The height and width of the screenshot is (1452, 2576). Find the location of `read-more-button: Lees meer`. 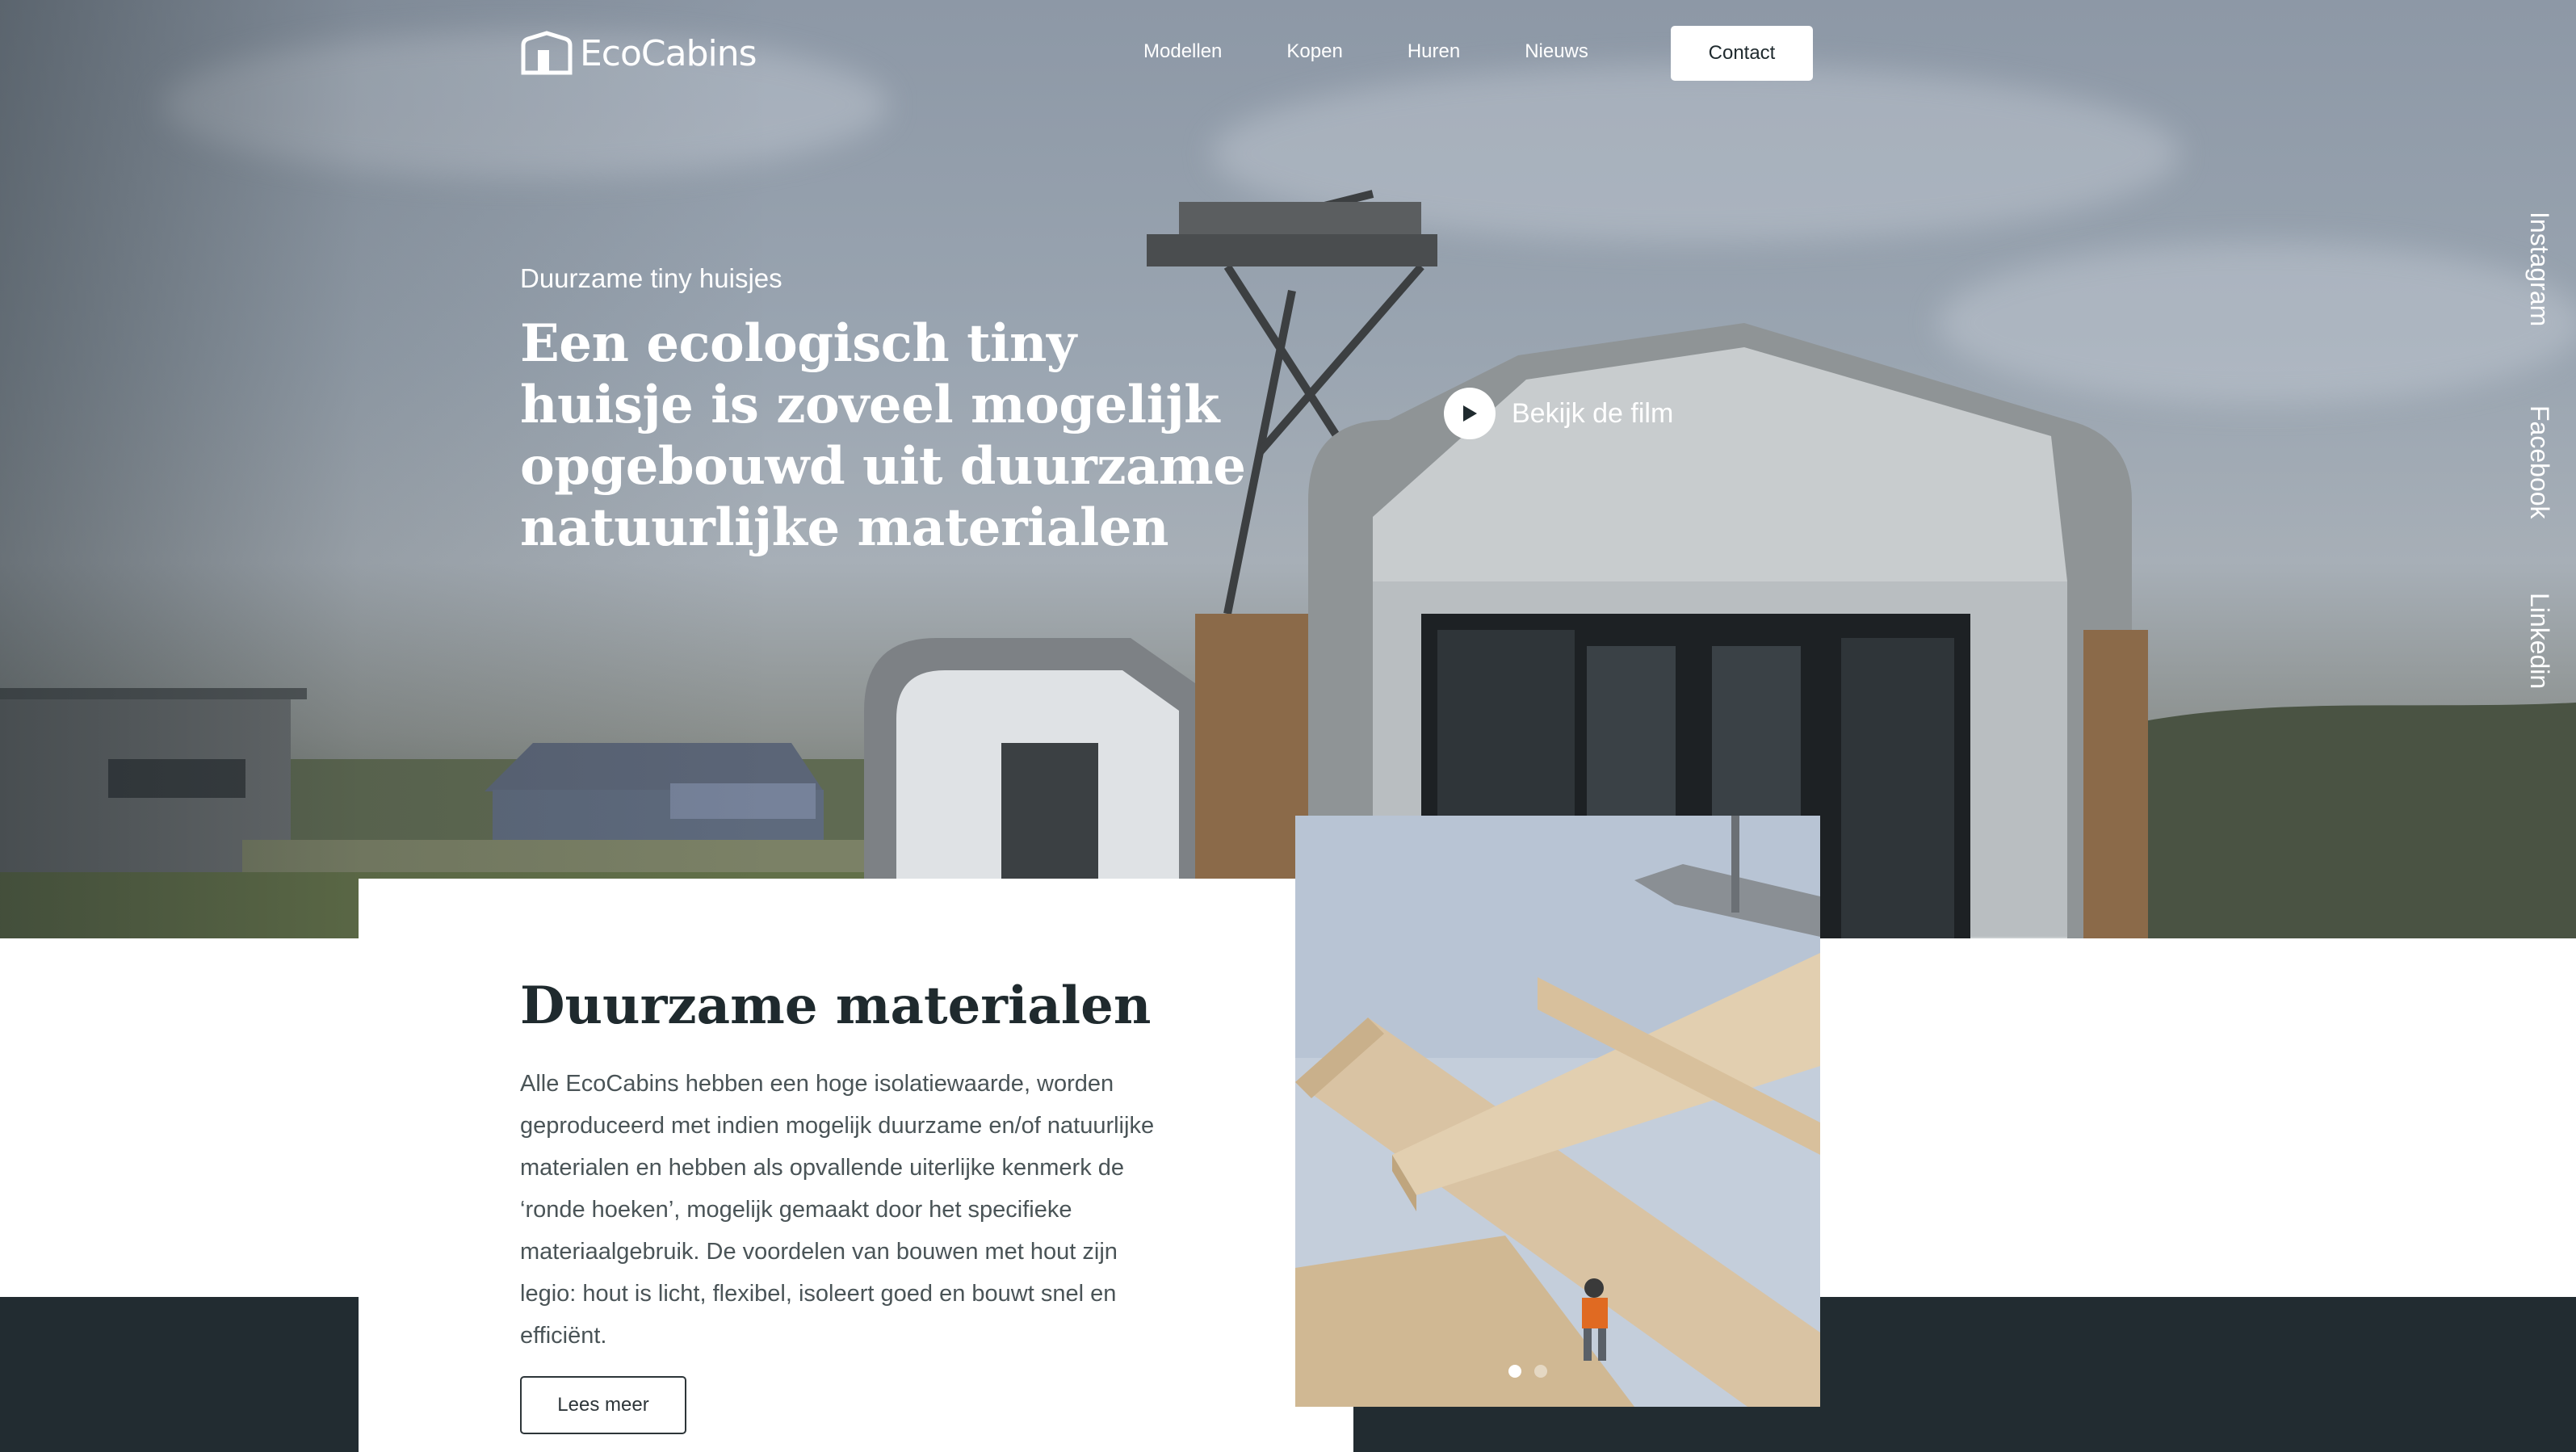

read-more-button: Lees meer is located at coordinates (603, 1405).